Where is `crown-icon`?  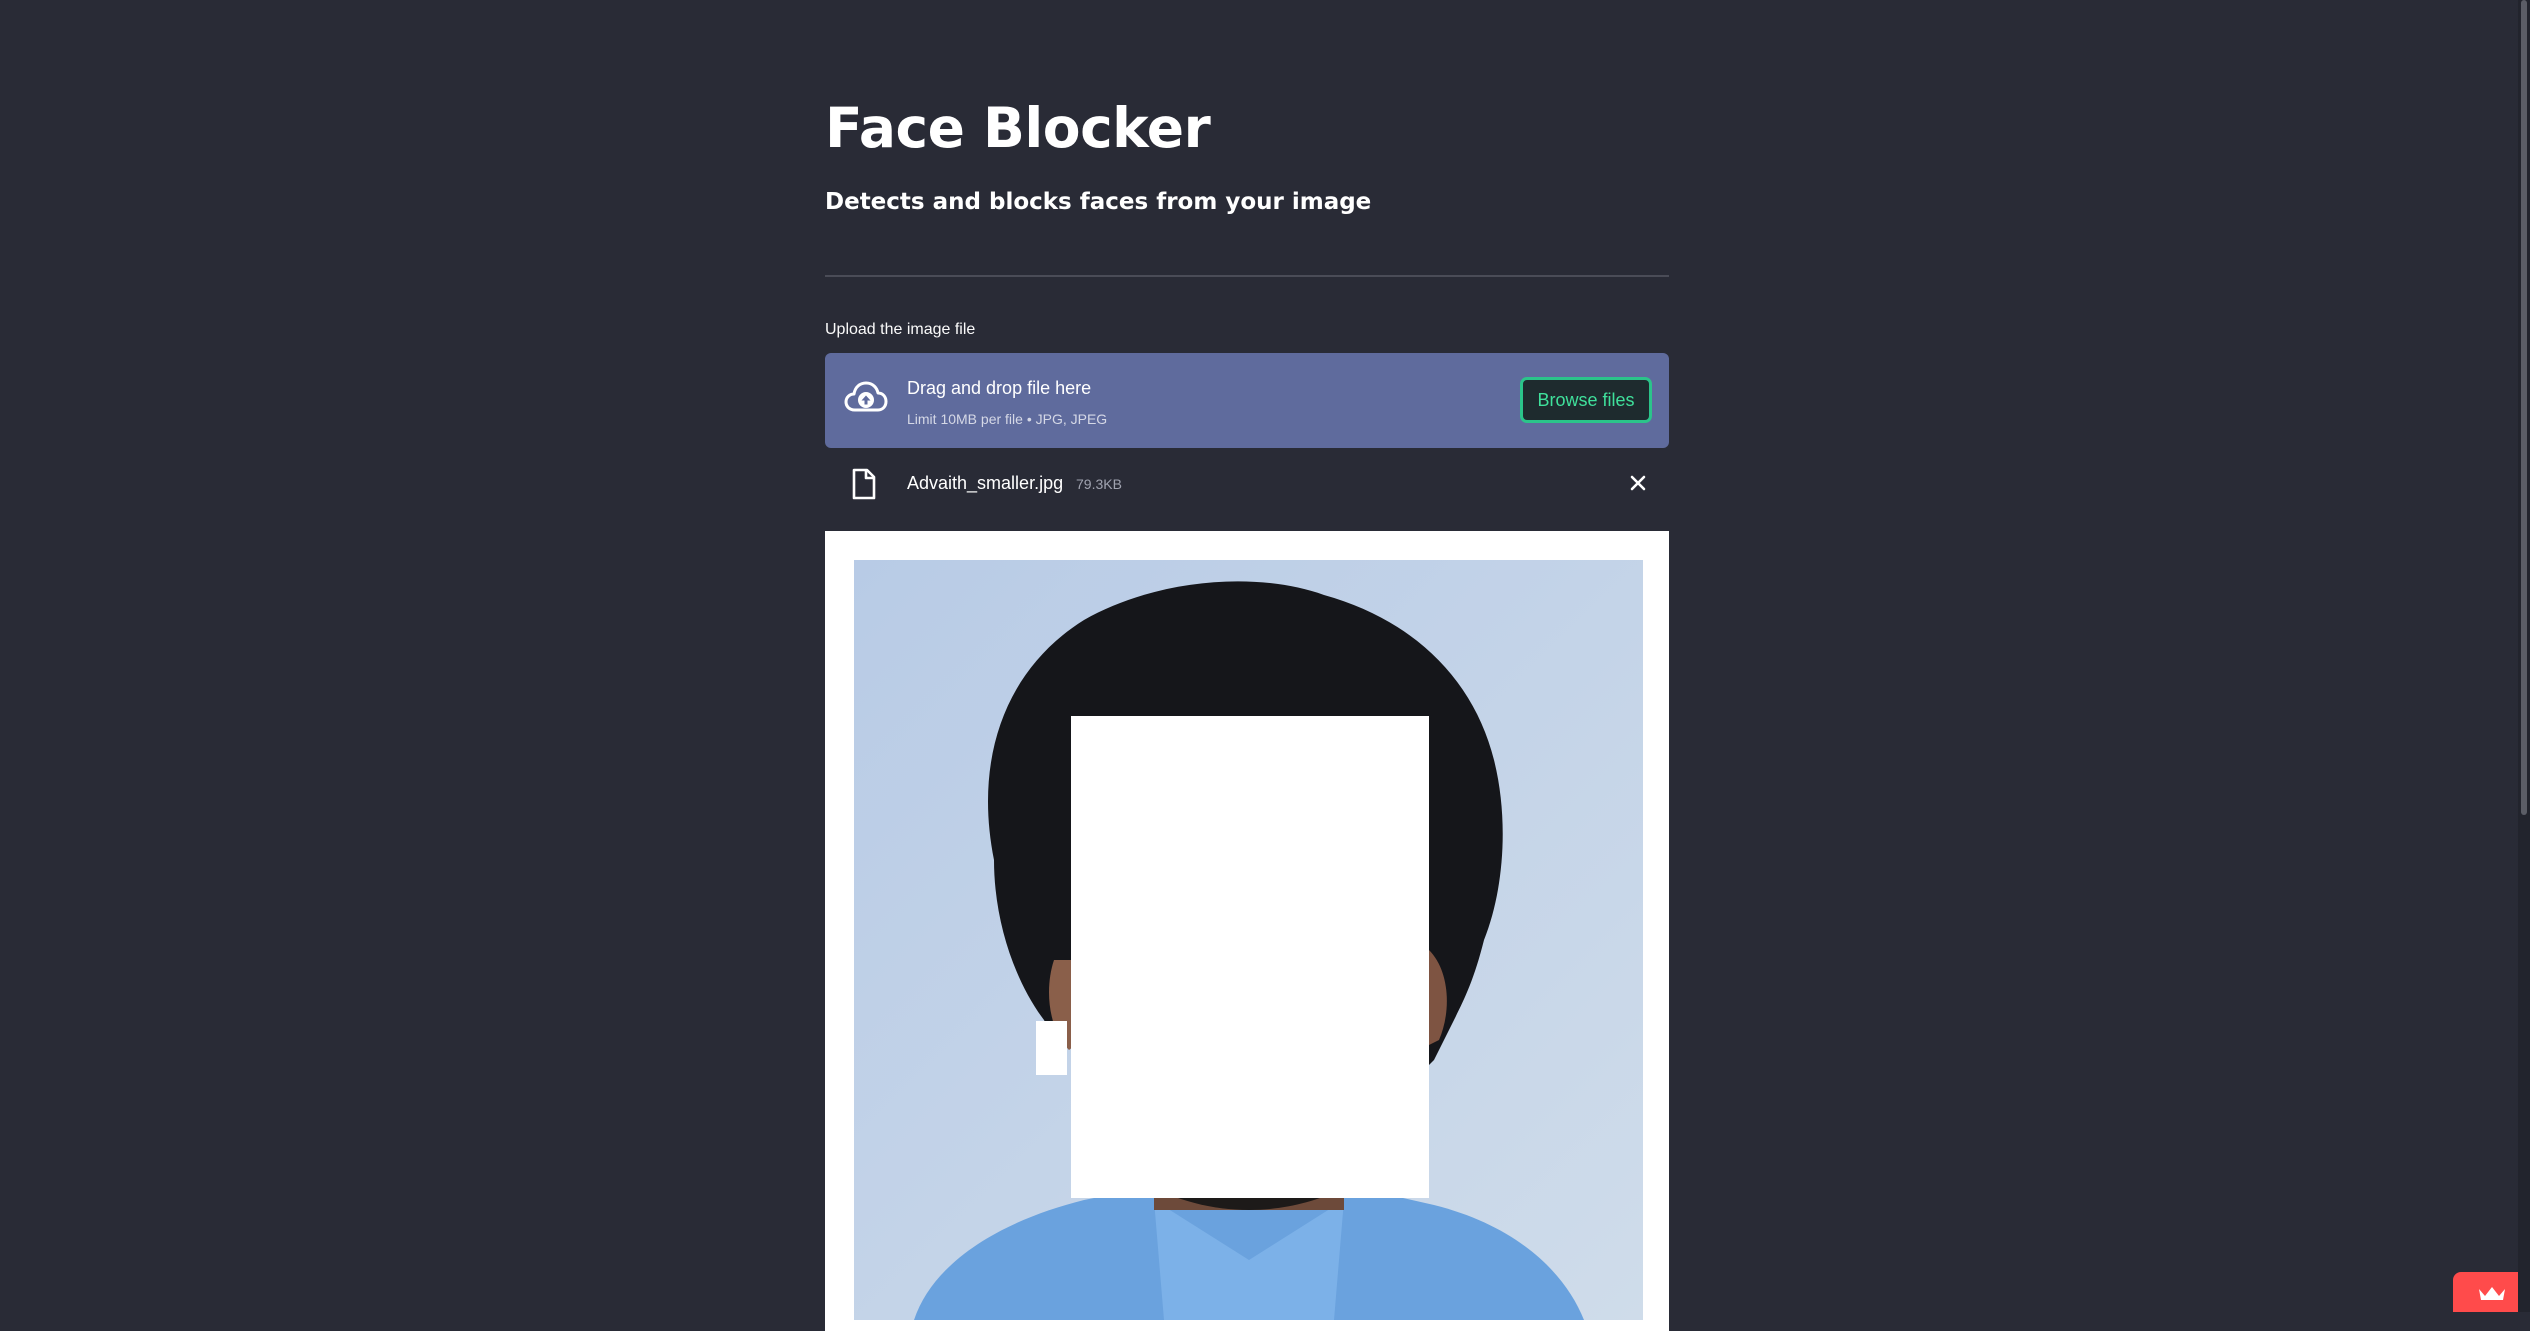 crown-icon is located at coordinates (2492, 1293).